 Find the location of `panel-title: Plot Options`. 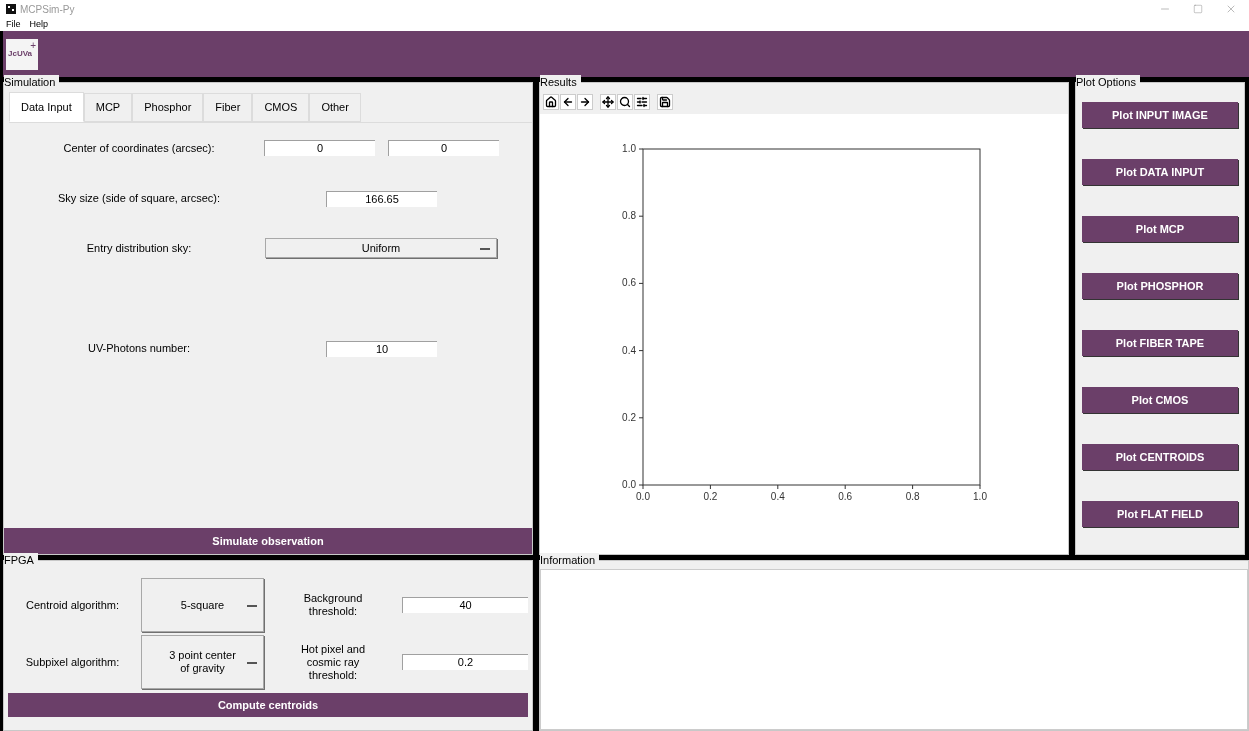

panel-title: Plot Options is located at coordinates (1108, 82).